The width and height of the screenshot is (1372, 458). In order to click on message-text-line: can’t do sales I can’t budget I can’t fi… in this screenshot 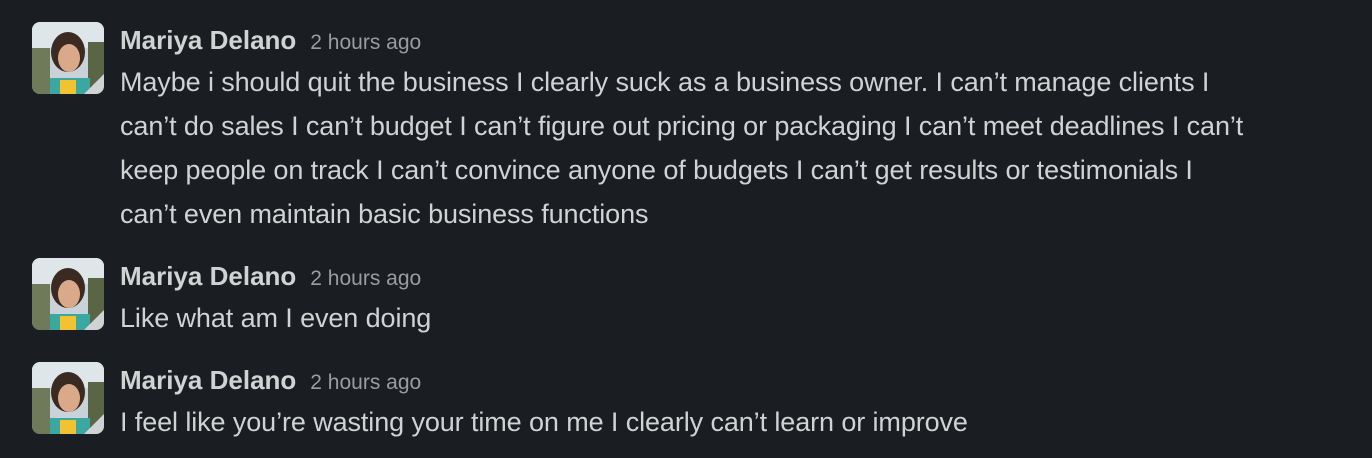, I will do `click(682, 126)`.